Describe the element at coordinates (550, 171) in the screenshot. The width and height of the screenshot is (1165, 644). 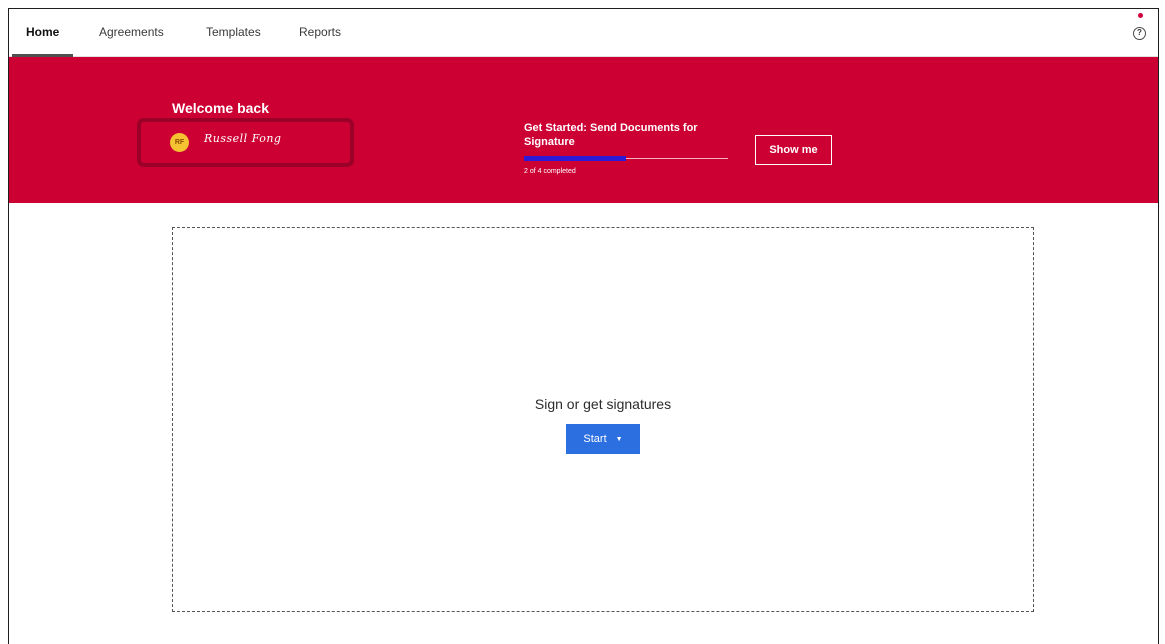
I see `progress-count: 2 of 4 completed` at that location.